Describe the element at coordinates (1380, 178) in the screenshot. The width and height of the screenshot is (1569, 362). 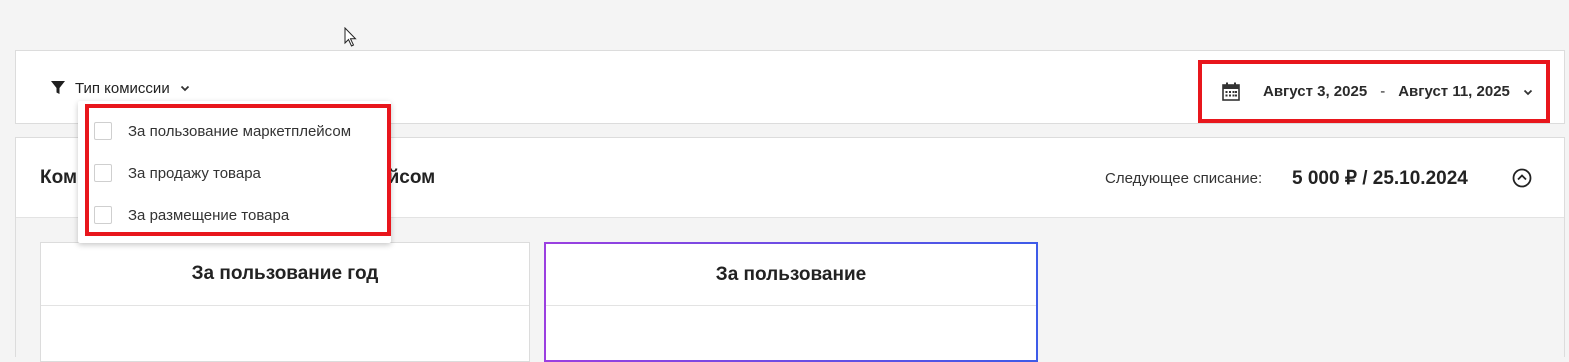
I see `next-charge-value: 5 000 ₽ / 25.10.2024` at that location.